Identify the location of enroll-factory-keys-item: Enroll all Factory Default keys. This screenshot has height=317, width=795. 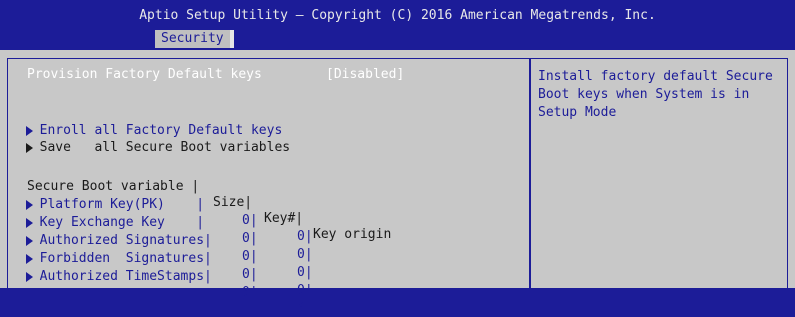
(146, 122).